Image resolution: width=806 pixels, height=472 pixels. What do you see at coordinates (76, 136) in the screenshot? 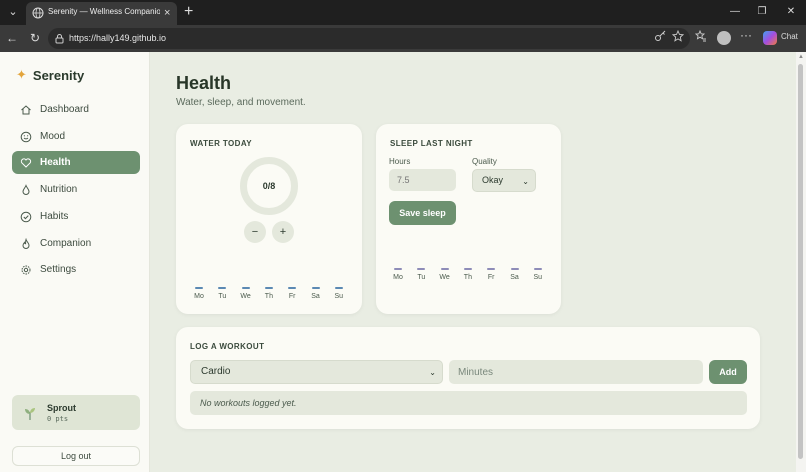
I see `sidebar-item-mood: Mood` at bounding box center [76, 136].